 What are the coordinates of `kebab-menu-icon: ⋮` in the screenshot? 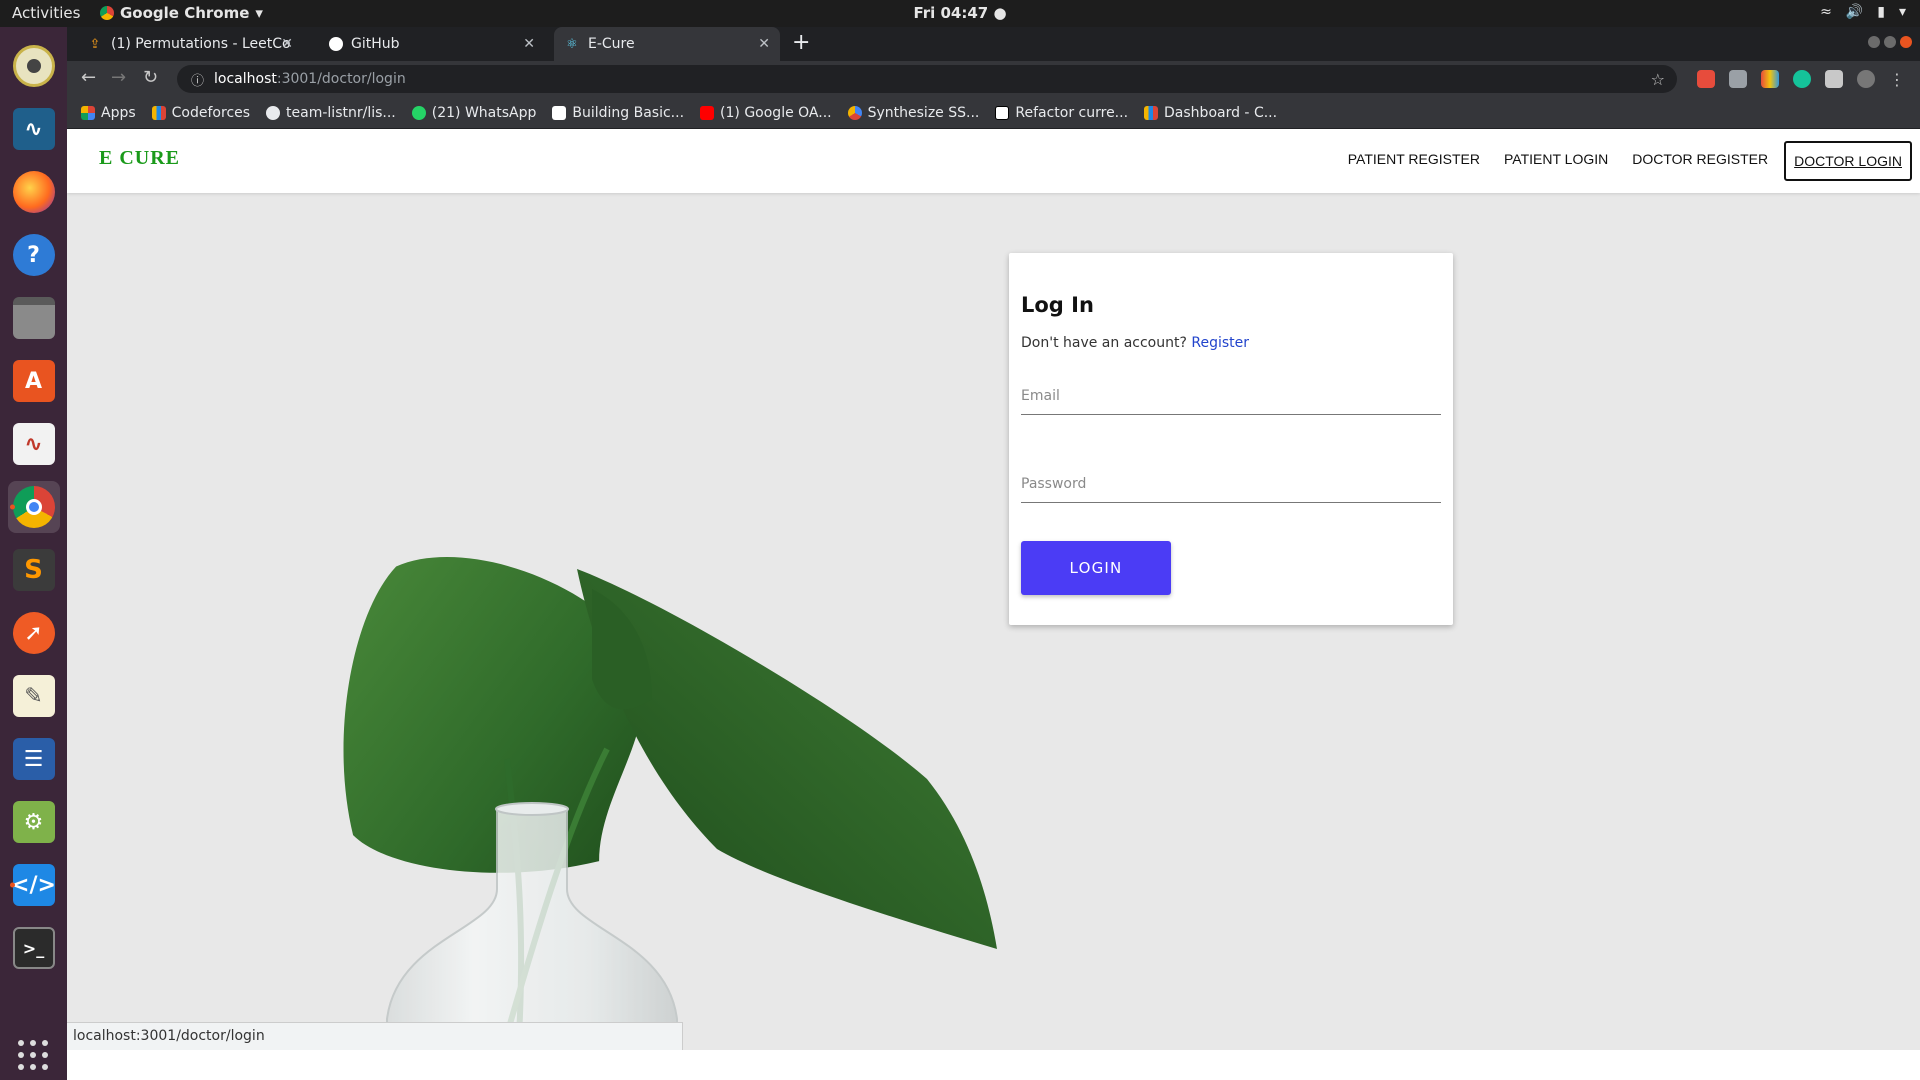 It's located at (1897, 79).